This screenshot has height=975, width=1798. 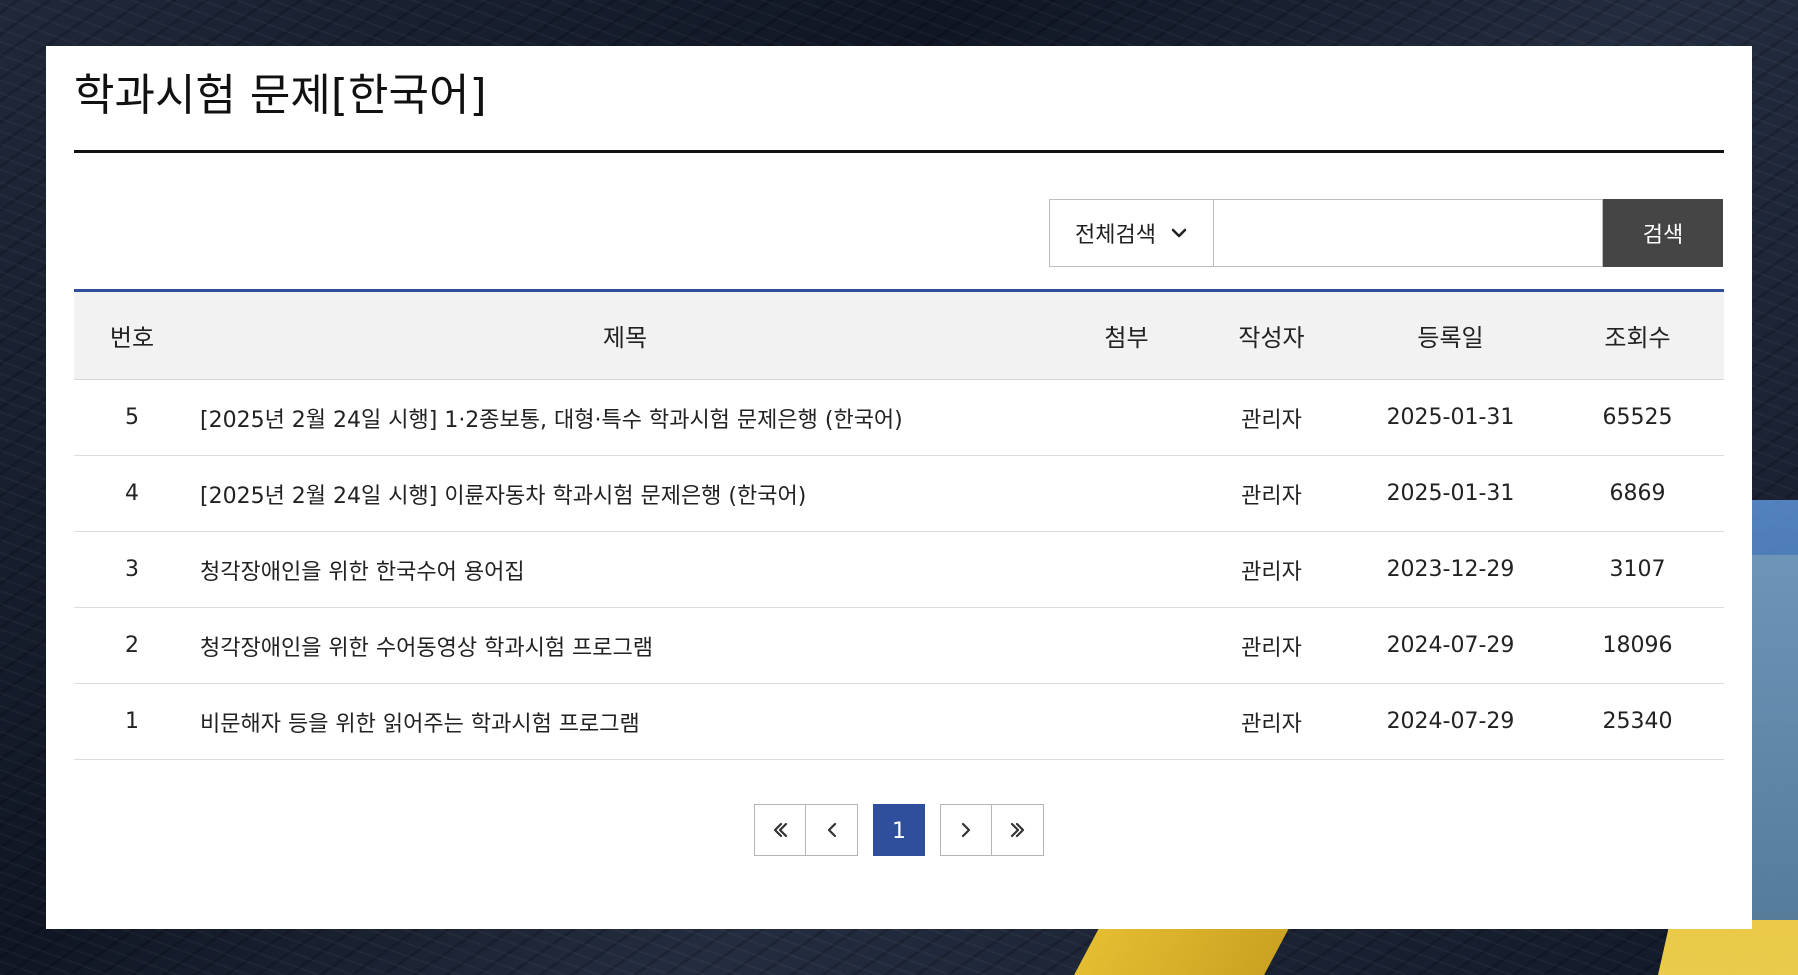 What do you see at coordinates (1271, 338) in the screenshot?
I see `header-author: 작성자` at bounding box center [1271, 338].